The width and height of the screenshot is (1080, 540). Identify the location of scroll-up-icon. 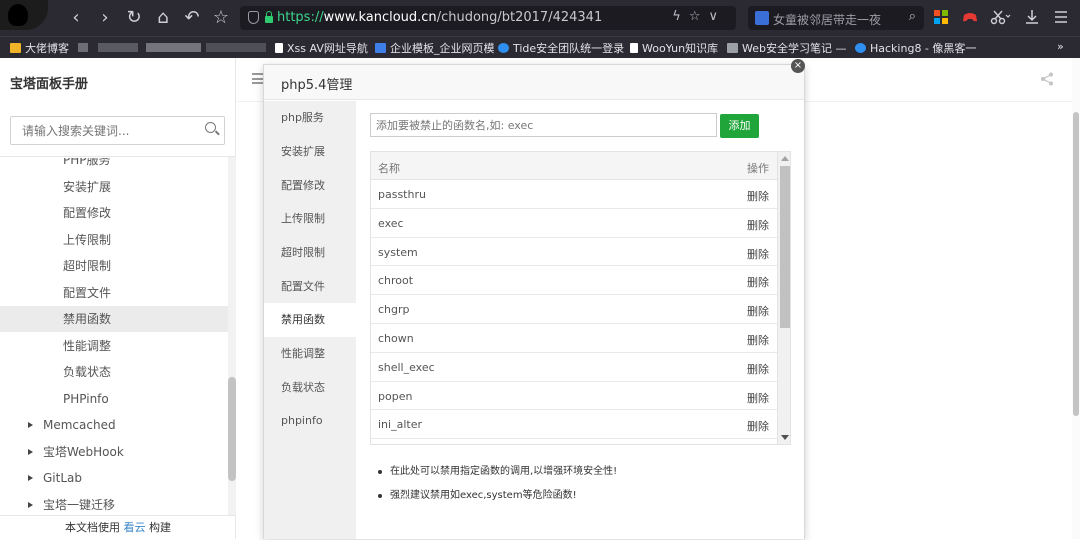
(785, 158).